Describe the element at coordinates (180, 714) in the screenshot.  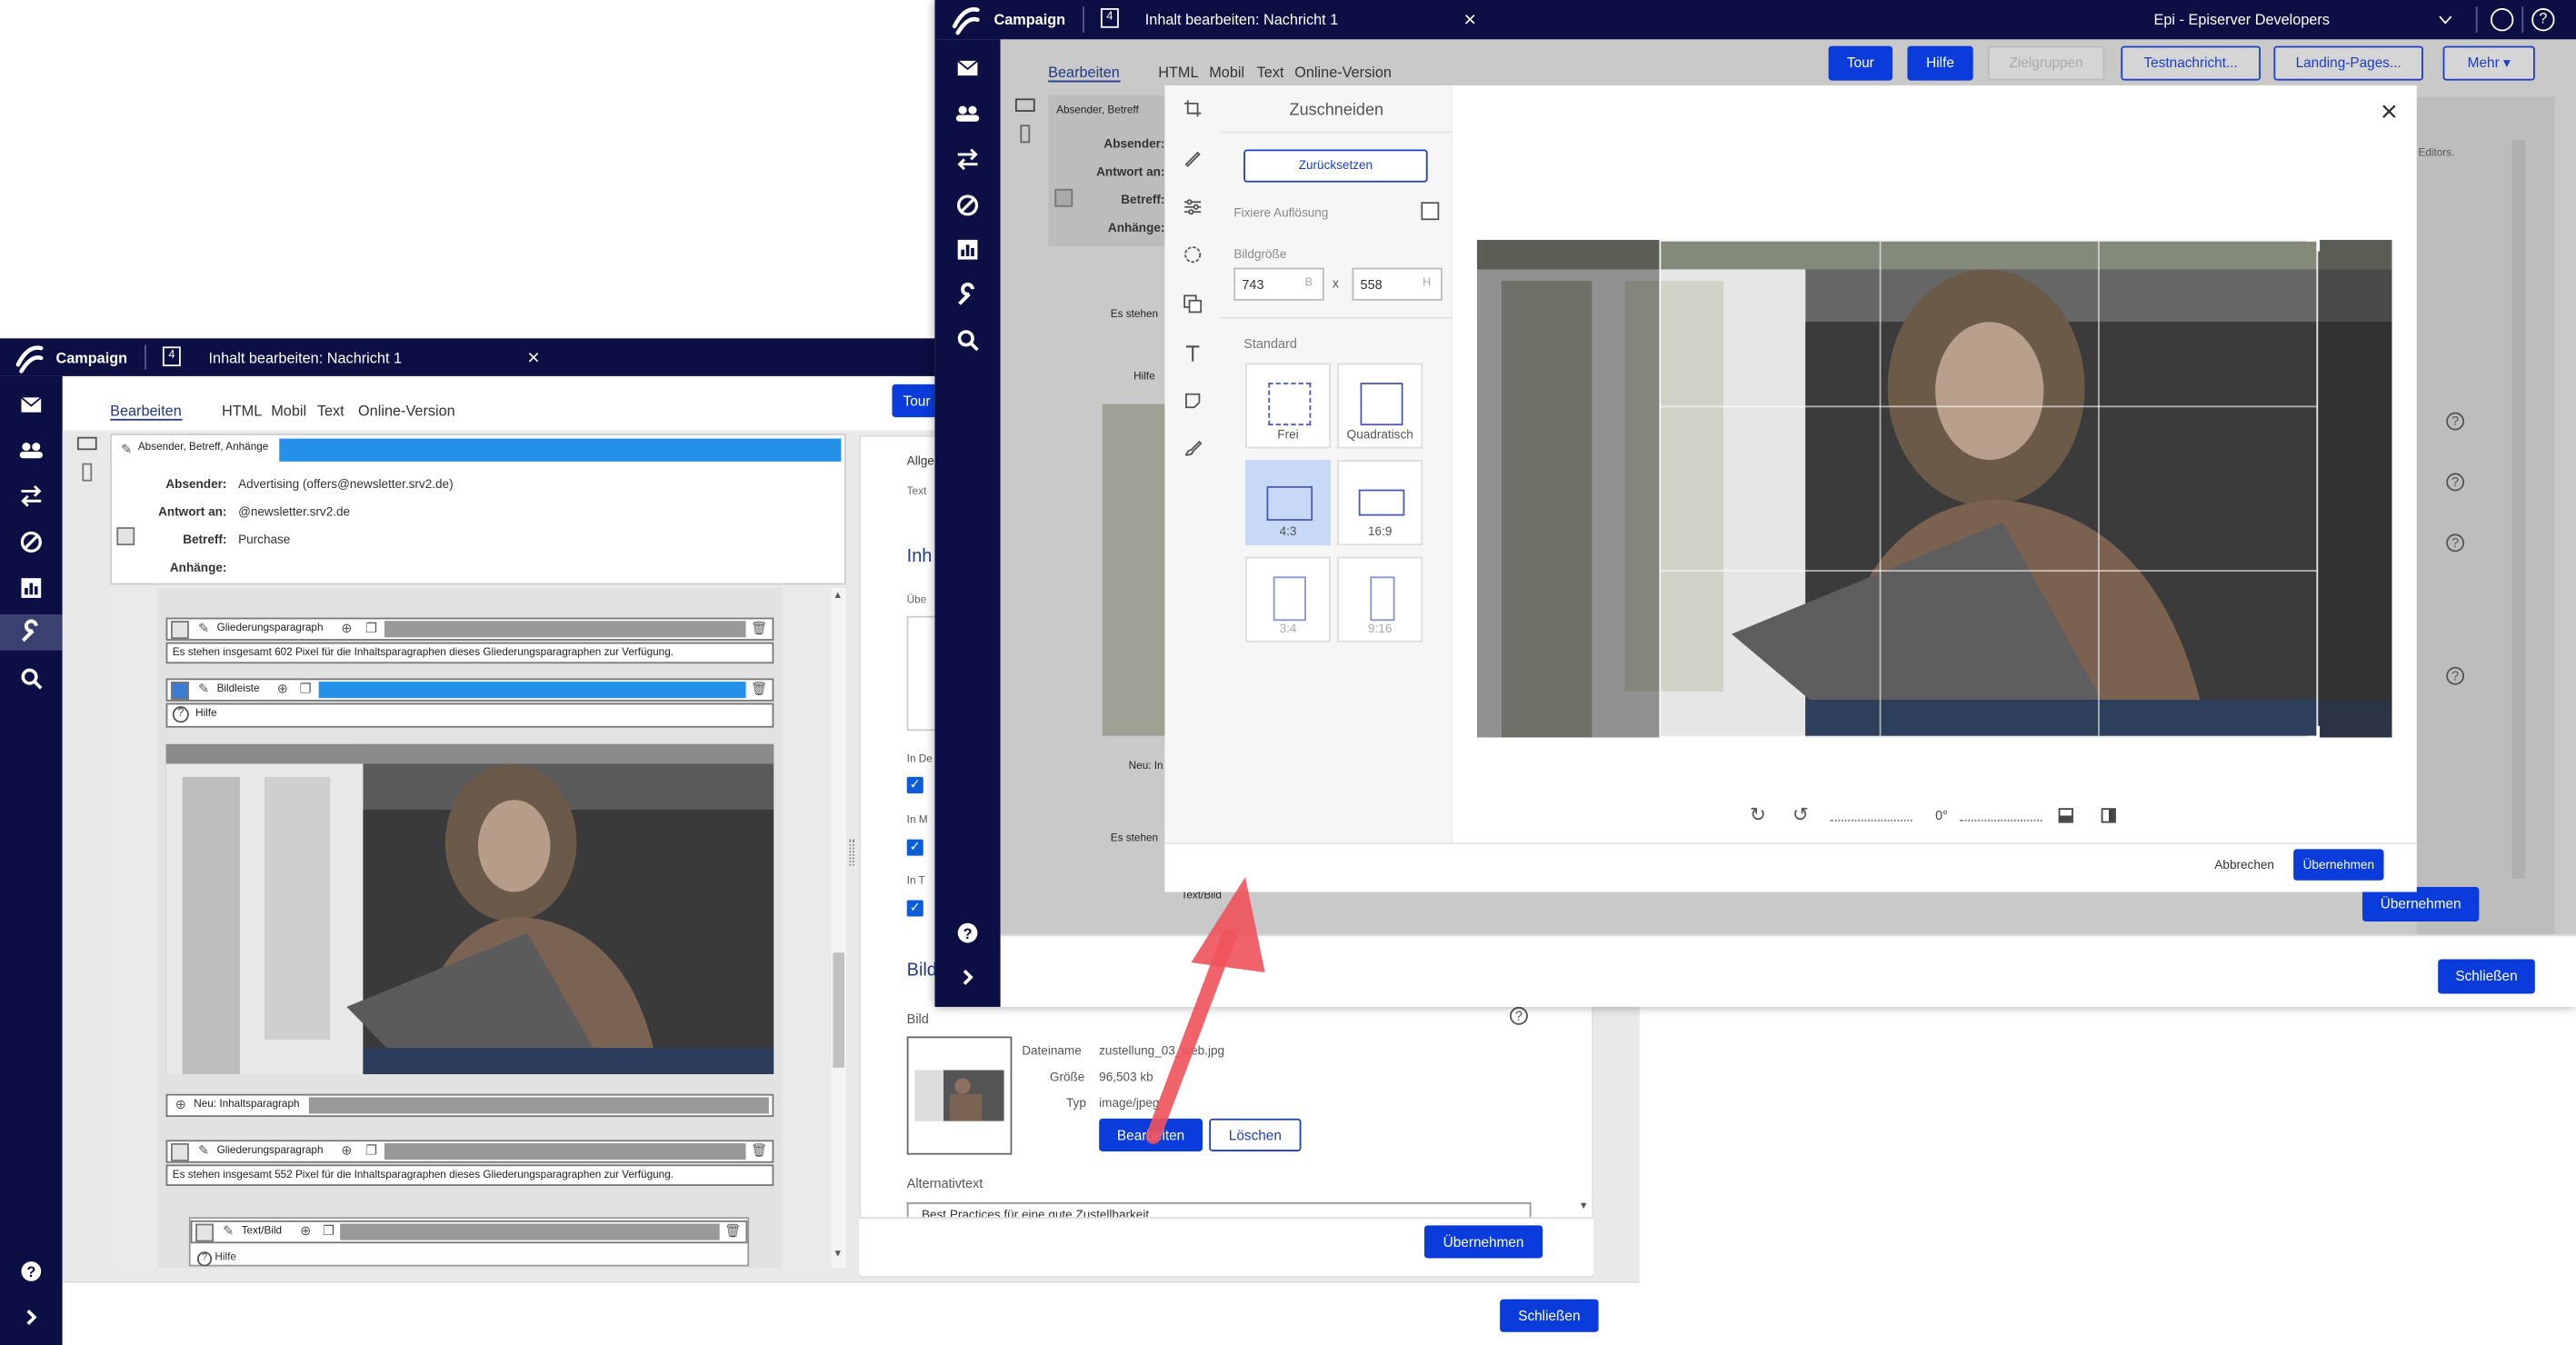
I see `help-circle-icon: ?` at that location.